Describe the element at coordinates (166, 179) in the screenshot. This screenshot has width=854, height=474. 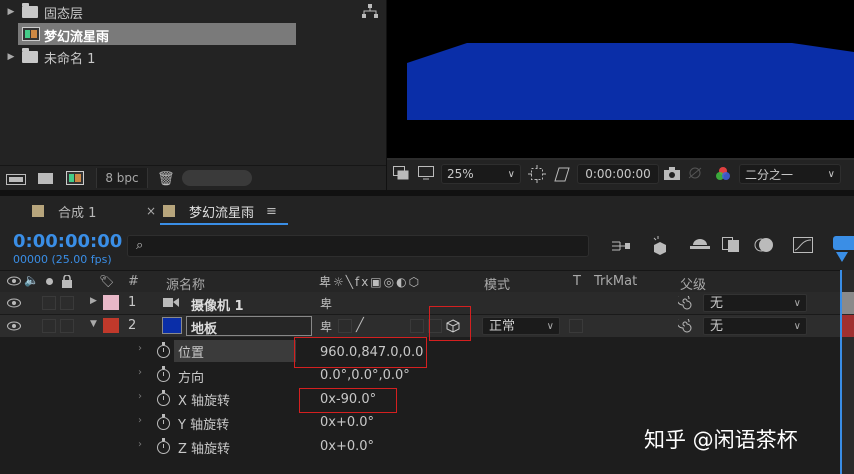
I see `trash-icon: 🗑` at that location.